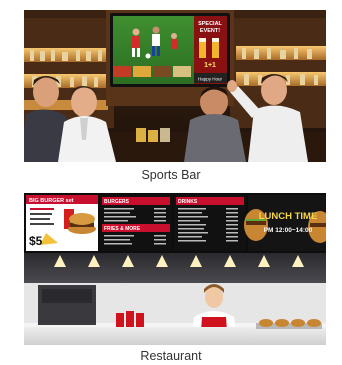 The width and height of the screenshot is (342, 365). What do you see at coordinates (210, 65) in the screenshot?
I see `tv-promo: 1+1` at bounding box center [210, 65].